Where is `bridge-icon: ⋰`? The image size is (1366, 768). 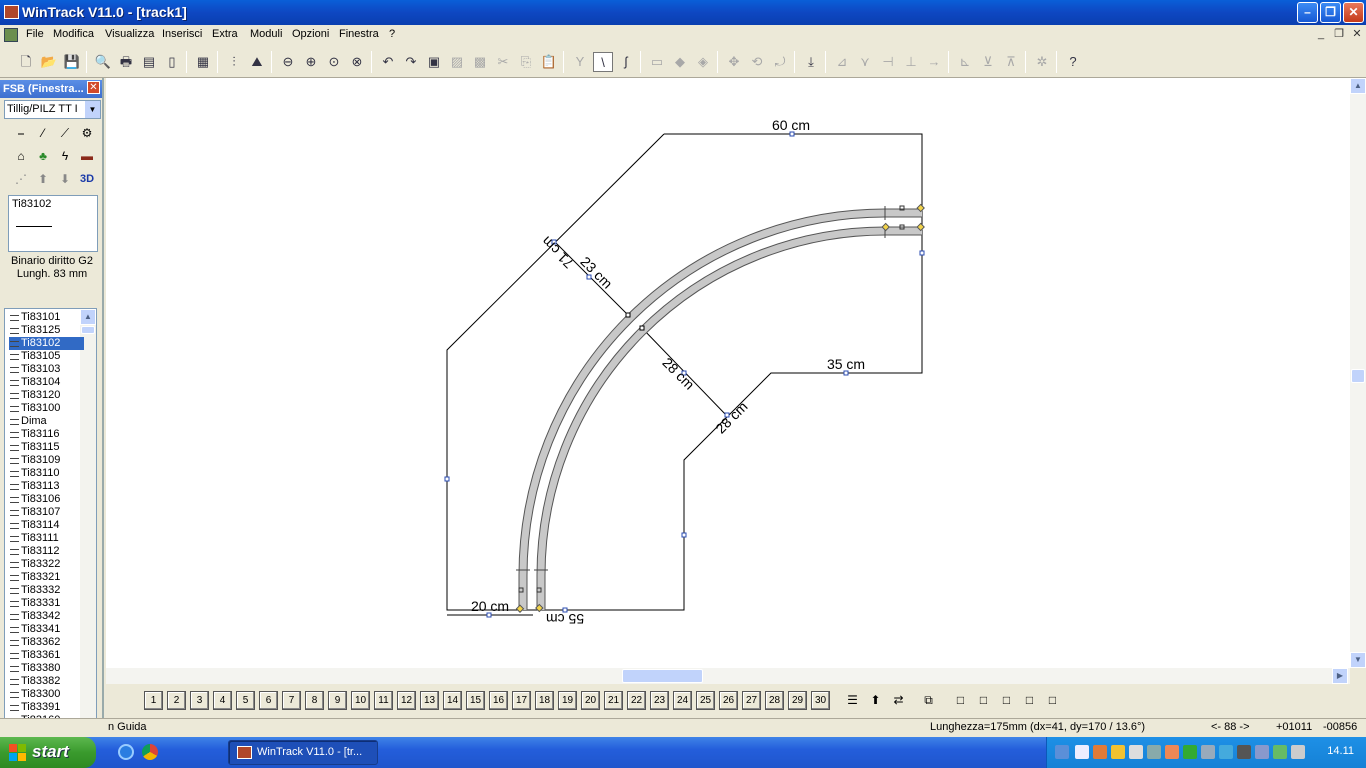
bridge-icon: ⋰ is located at coordinates (21, 179).